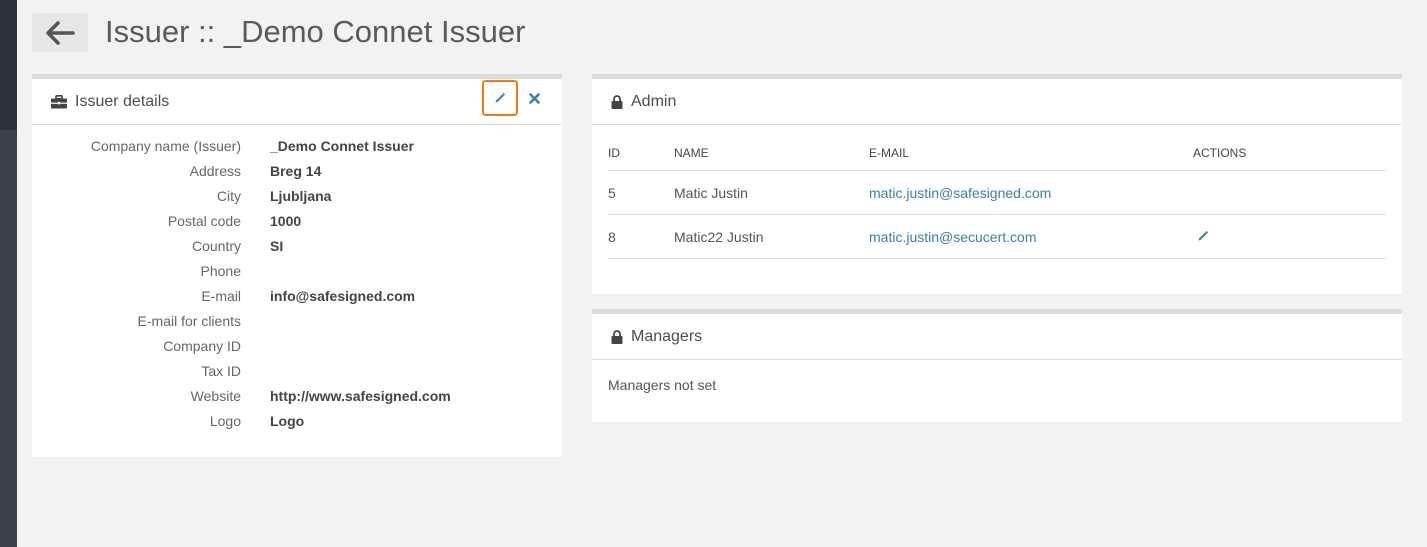 The width and height of the screenshot is (1427, 547). Describe the element at coordinates (297, 345) in the screenshot. I see `detail-row-company-id: Company ID` at that location.